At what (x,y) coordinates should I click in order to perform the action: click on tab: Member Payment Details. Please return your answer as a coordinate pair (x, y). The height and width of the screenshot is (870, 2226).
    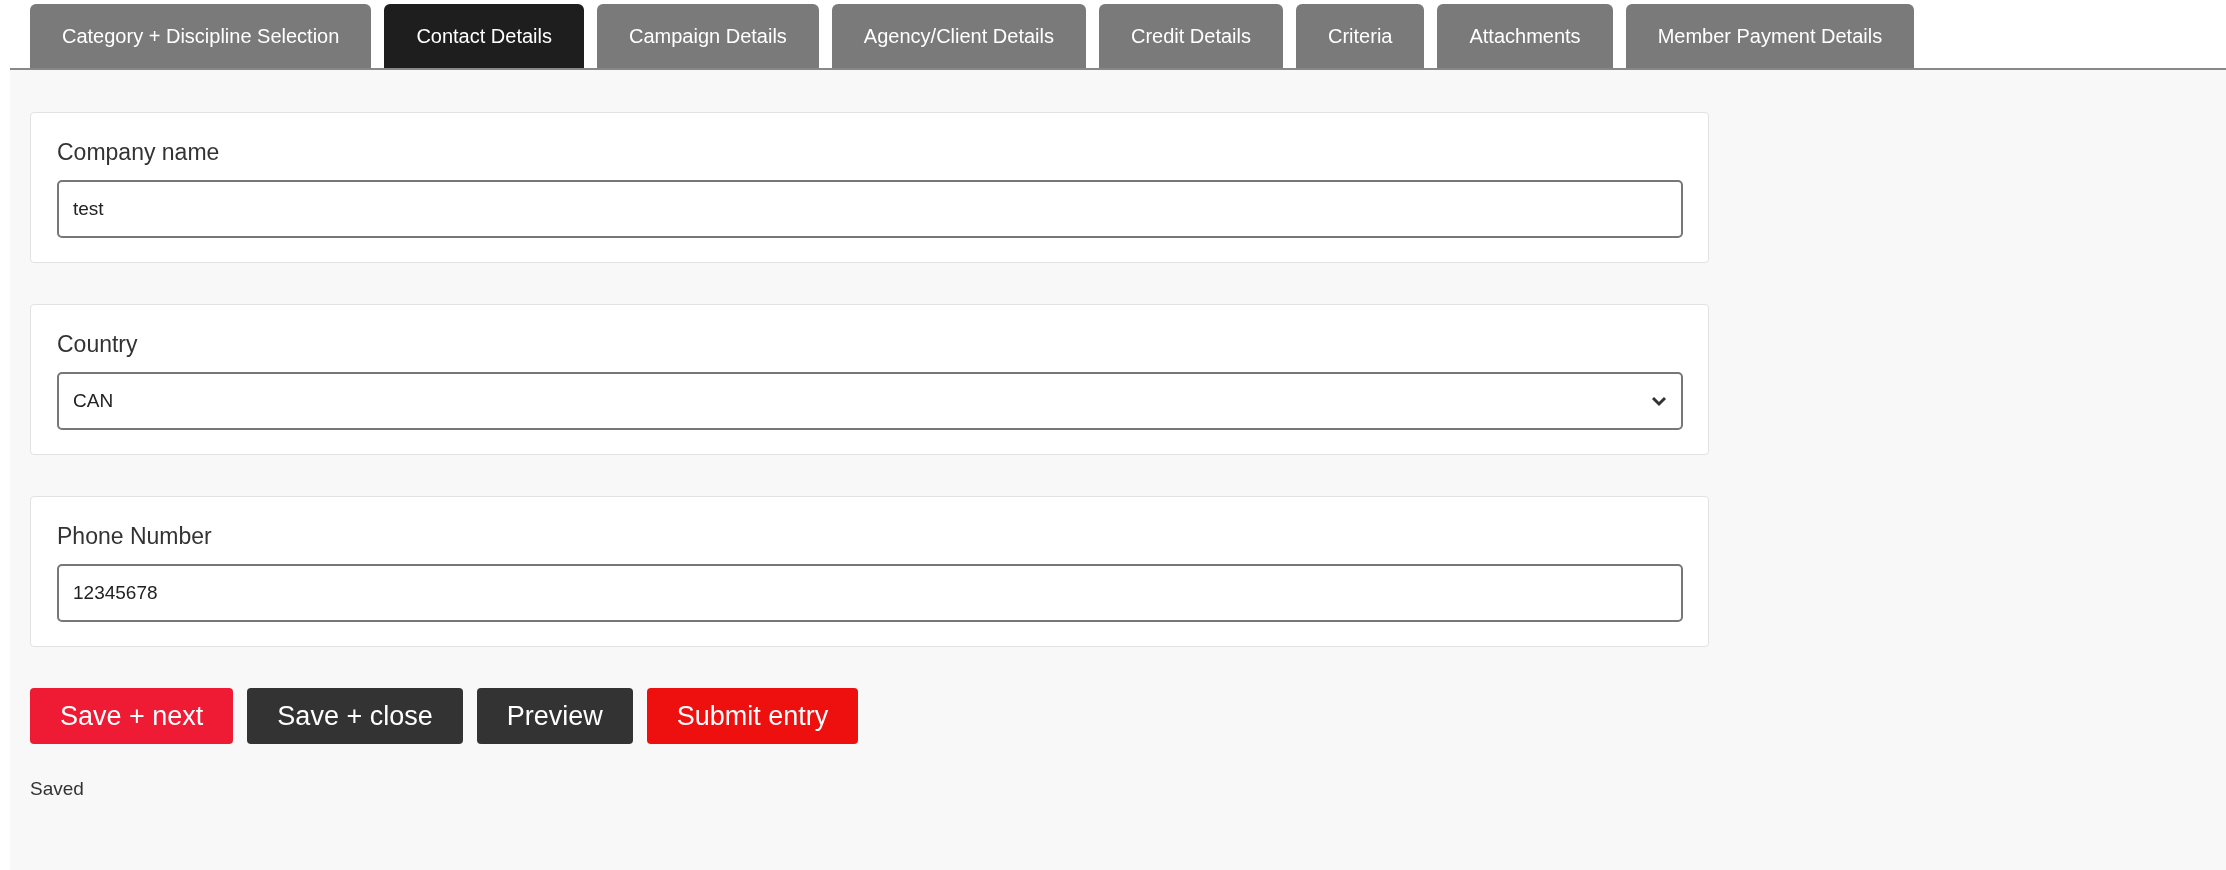
    Looking at the image, I should click on (1770, 36).